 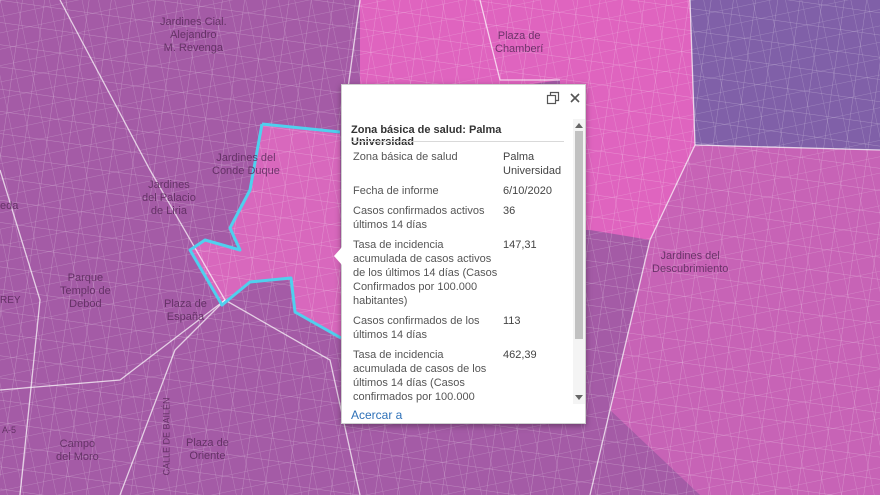 What do you see at coordinates (169, 198) in the screenshot?
I see `map-label-jardines-palacio-liria: Jardines del Palacio de Liria` at bounding box center [169, 198].